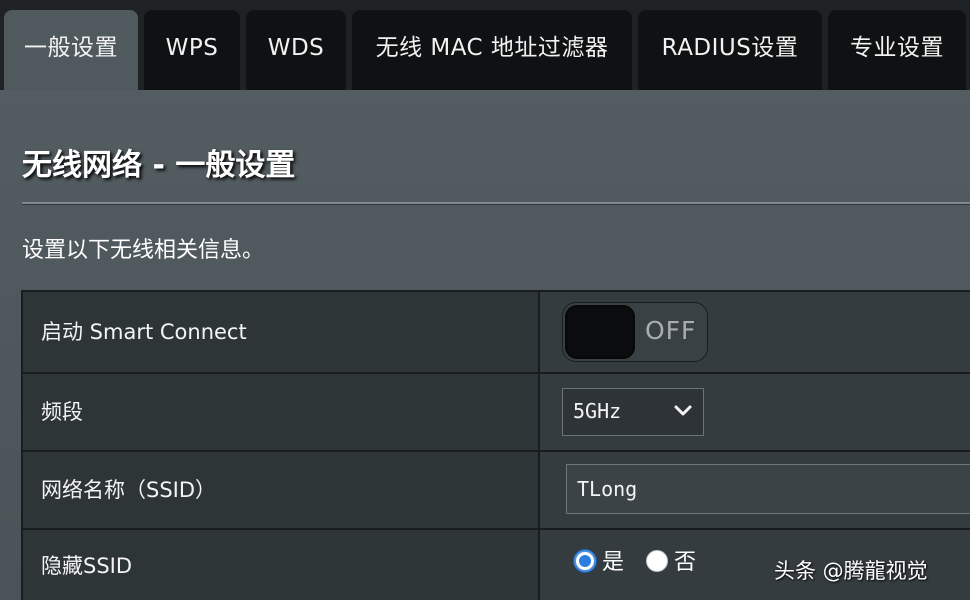 The image size is (970, 600). I want to click on row-value-cell: 5GHz, so click(755, 412).